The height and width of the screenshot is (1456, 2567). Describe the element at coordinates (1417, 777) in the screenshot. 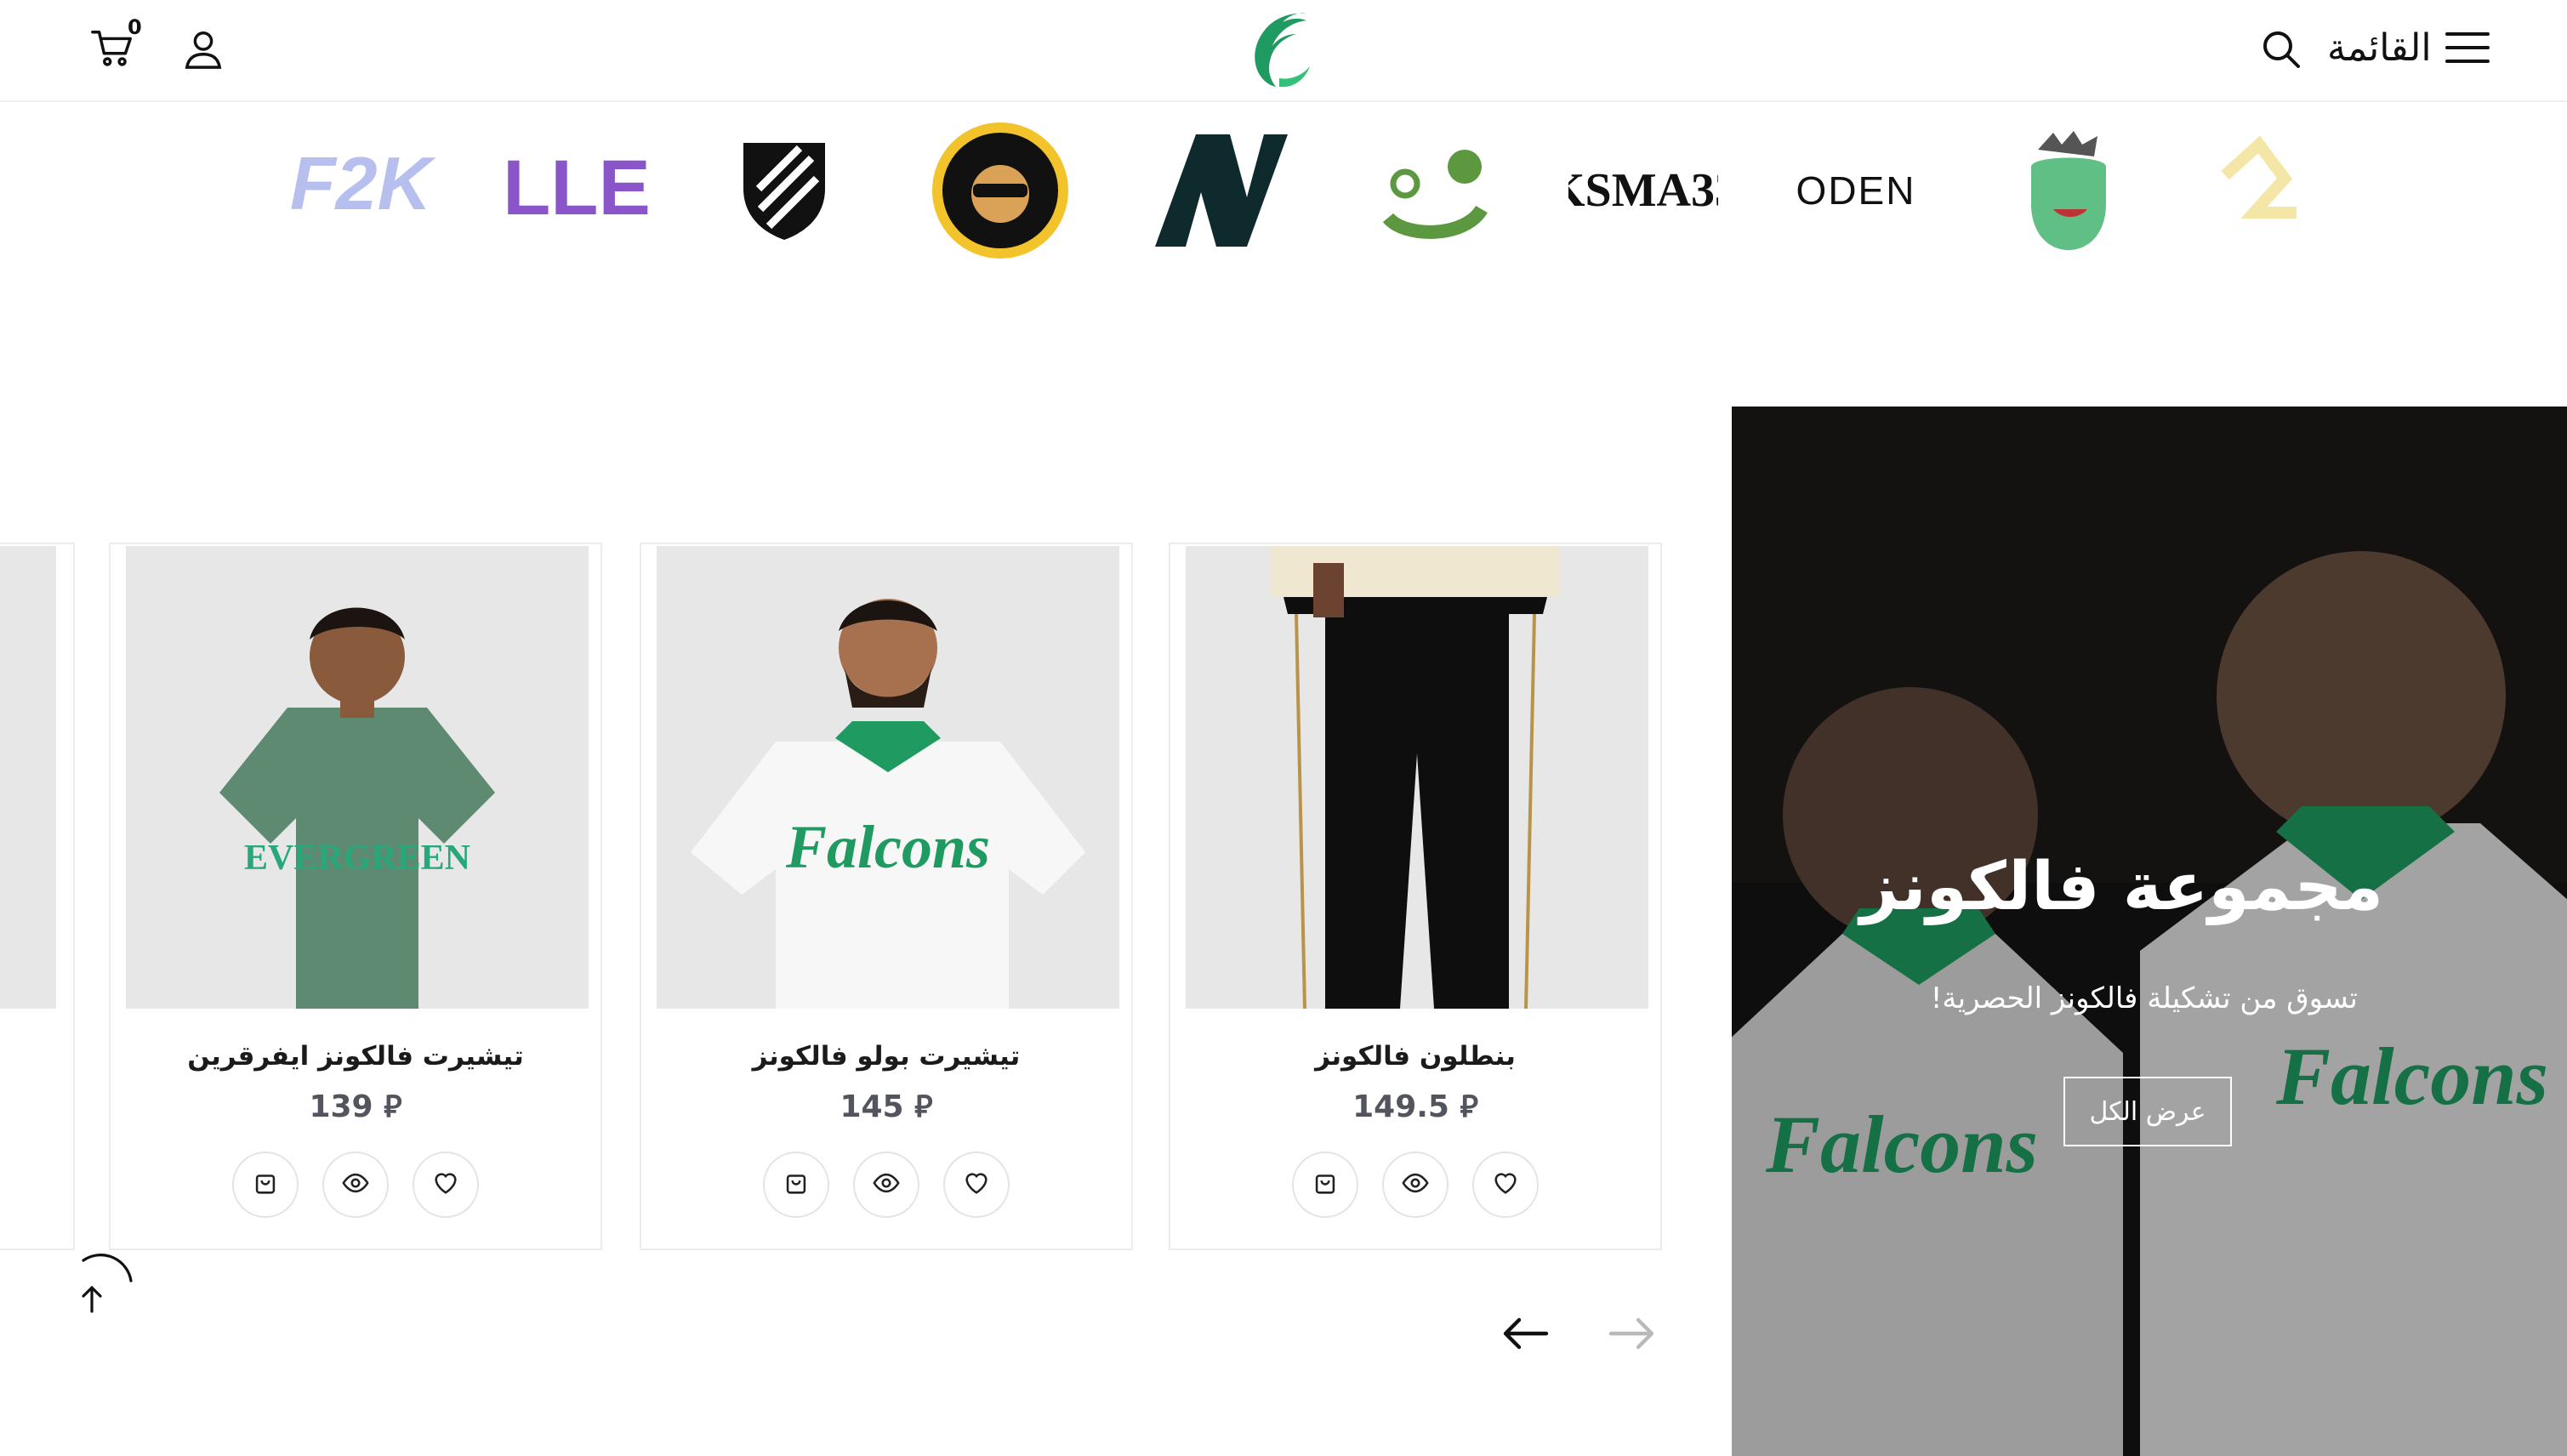

I see `product-image` at that location.